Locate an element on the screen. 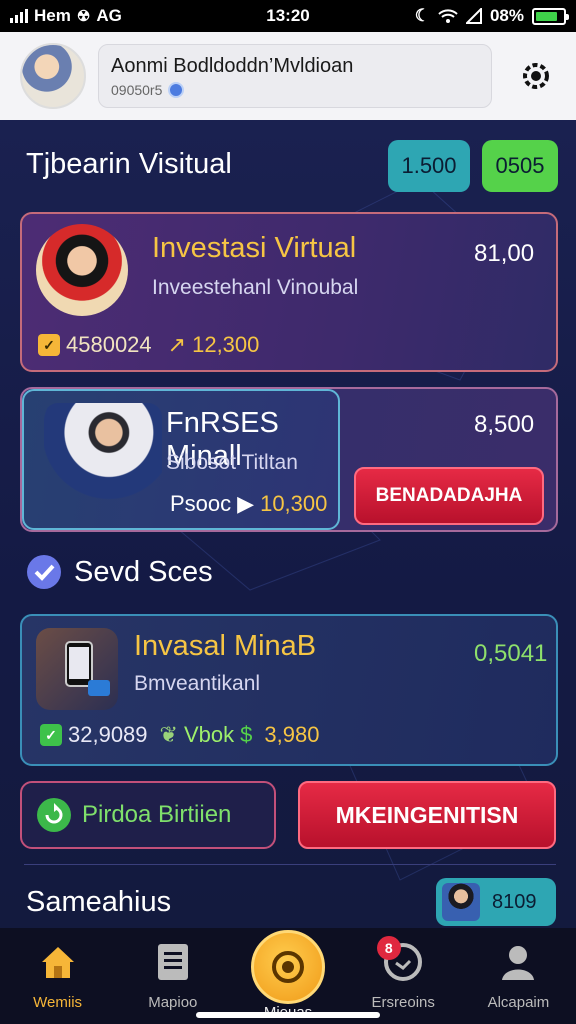 The image size is (576, 1024). refresh-icon is located at coordinates (54, 815).